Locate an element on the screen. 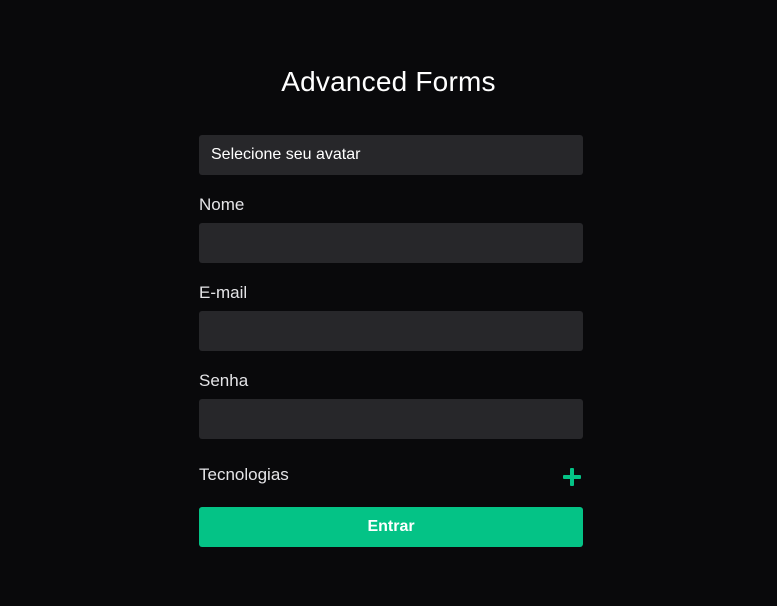 The height and width of the screenshot is (606, 777). email-field-group: E-mail is located at coordinates (391, 317).